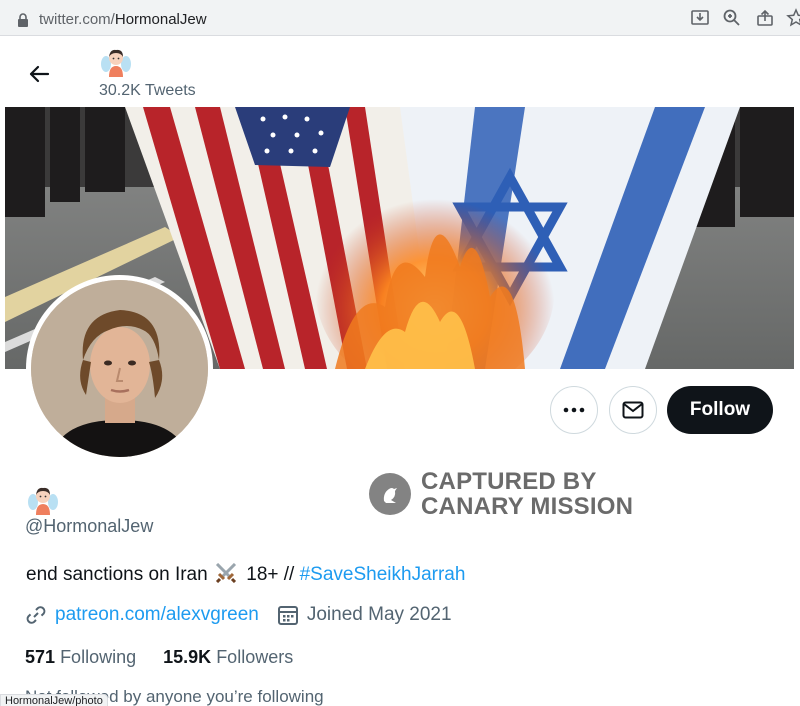 The height and width of the screenshot is (706, 800). Describe the element at coordinates (36, 615) in the screenshot. I see `link-icon` at that location.